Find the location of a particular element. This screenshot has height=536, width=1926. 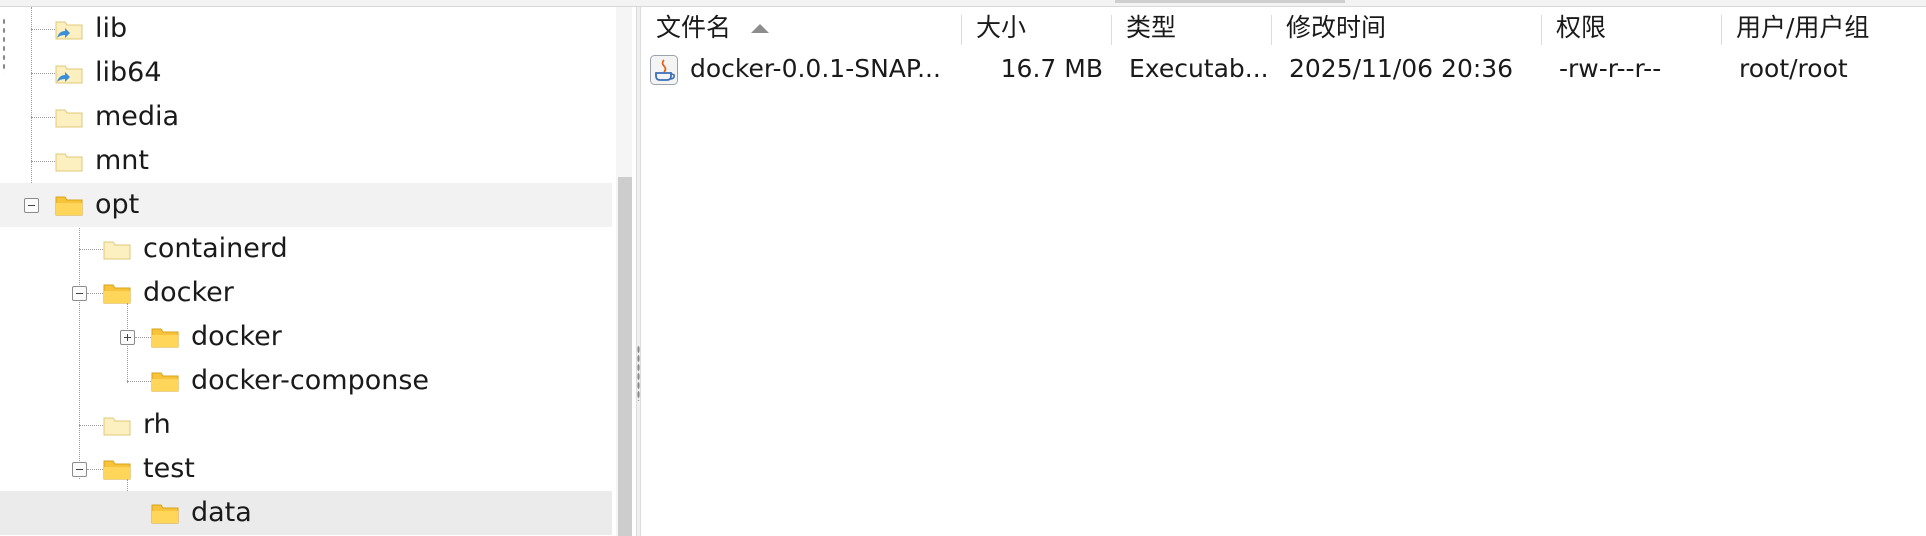

column-header-label: 类型 is located at coordinates (1151, 27).